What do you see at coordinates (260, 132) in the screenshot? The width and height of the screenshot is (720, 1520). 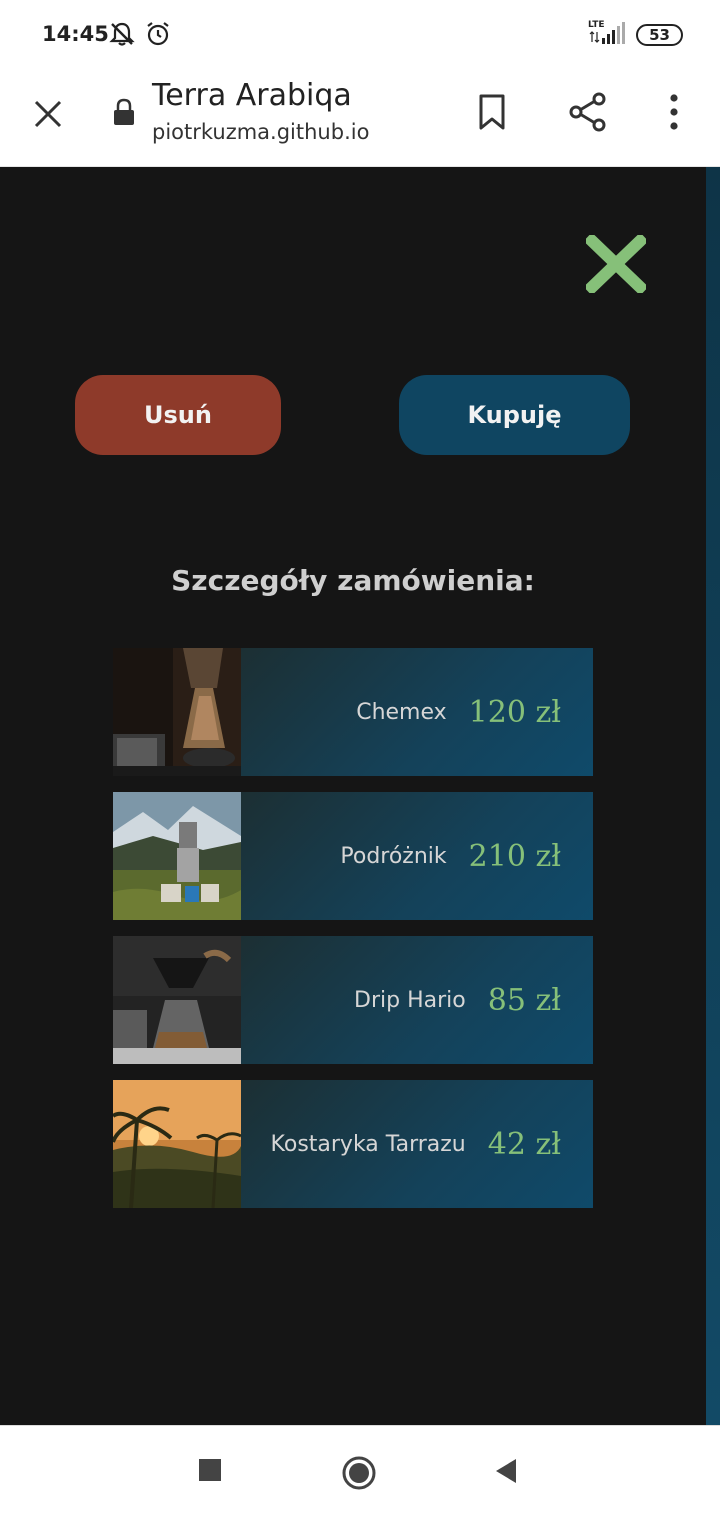 I see `page-url: piotrkuzma.github.io` at bounding box center [260, 132].